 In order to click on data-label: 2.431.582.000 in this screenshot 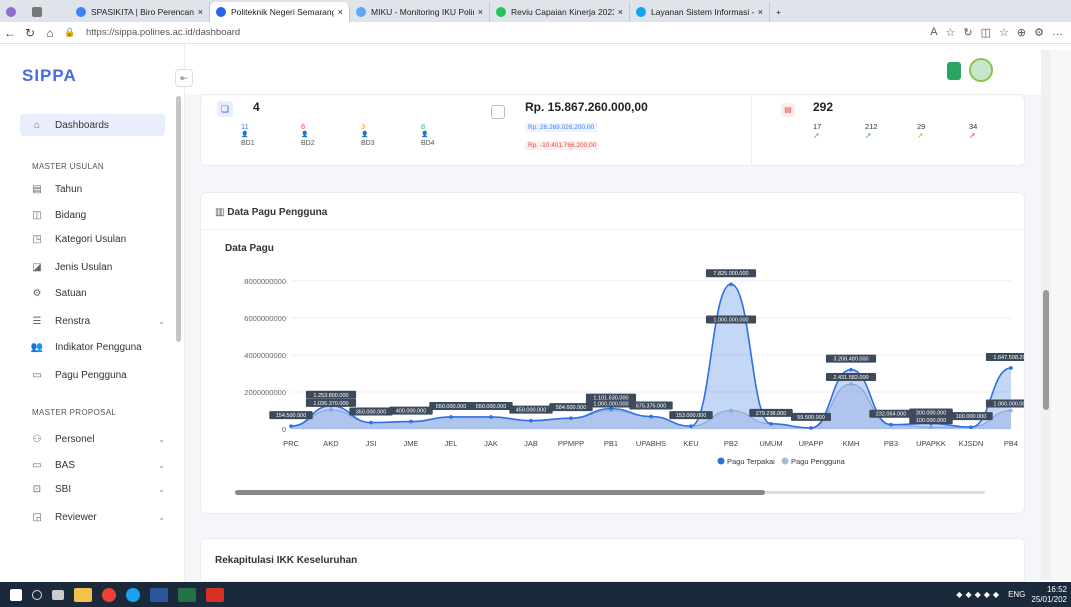, I will do `click(850, 378)`.